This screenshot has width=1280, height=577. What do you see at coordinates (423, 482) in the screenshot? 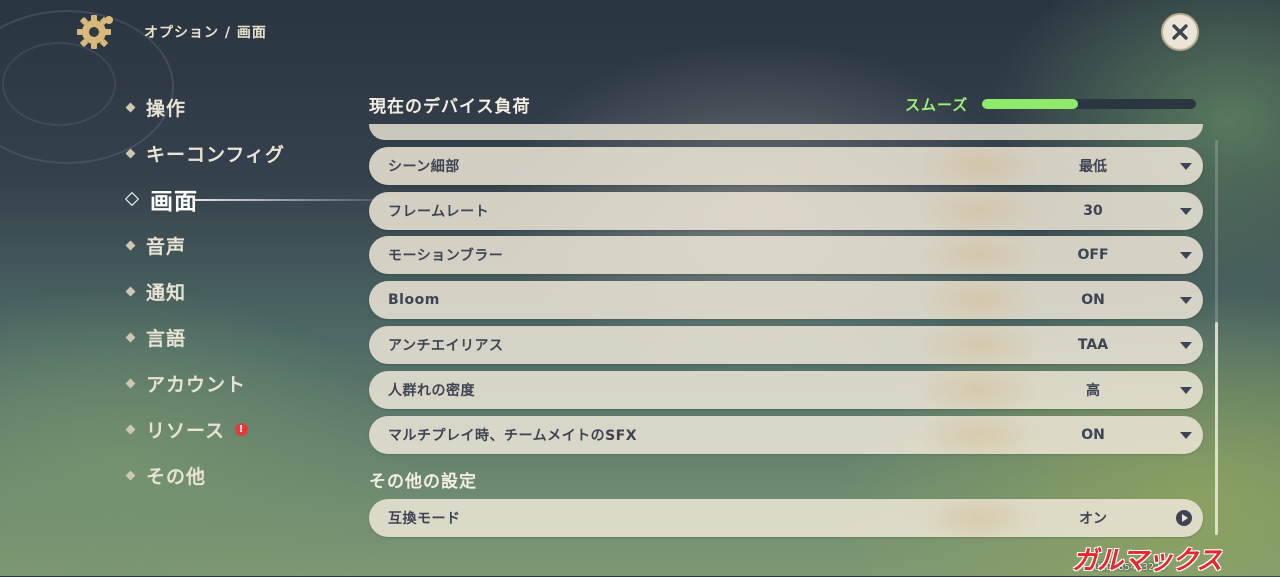
I see `section-title-other-settings: その他の設定` at bounding box center [423, 482].